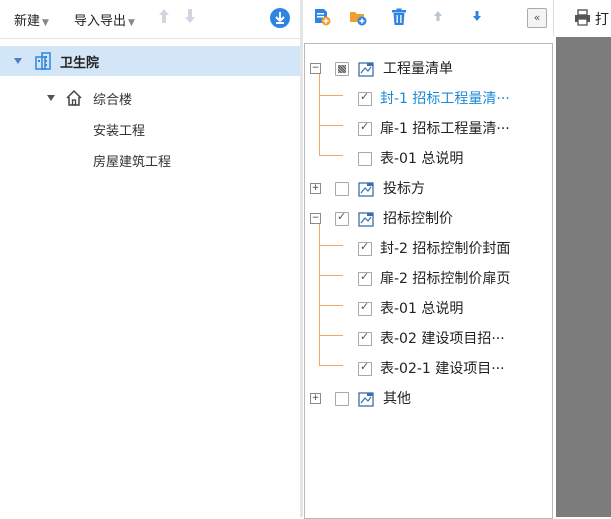 This screenshot has height=519, width=611. What do you see at coordinates (399, 19) in the screenshot?
I see `delete-icon` at bounding box center [399, 19].